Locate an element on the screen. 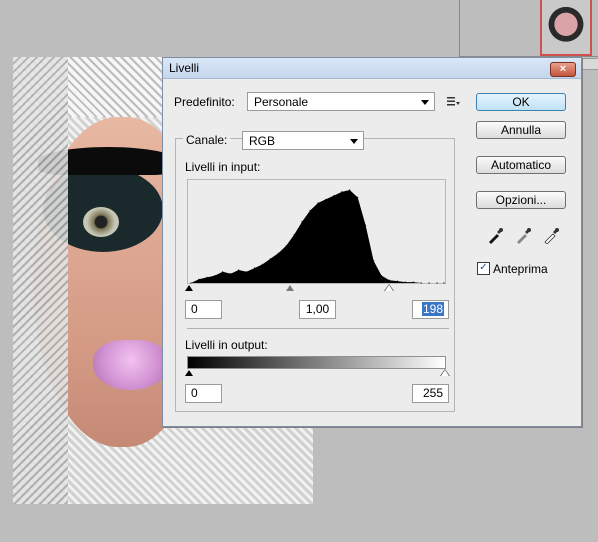 The height and width of the screenshot is (542, 598). ok-button: OK is located at coordinates (521, 102).